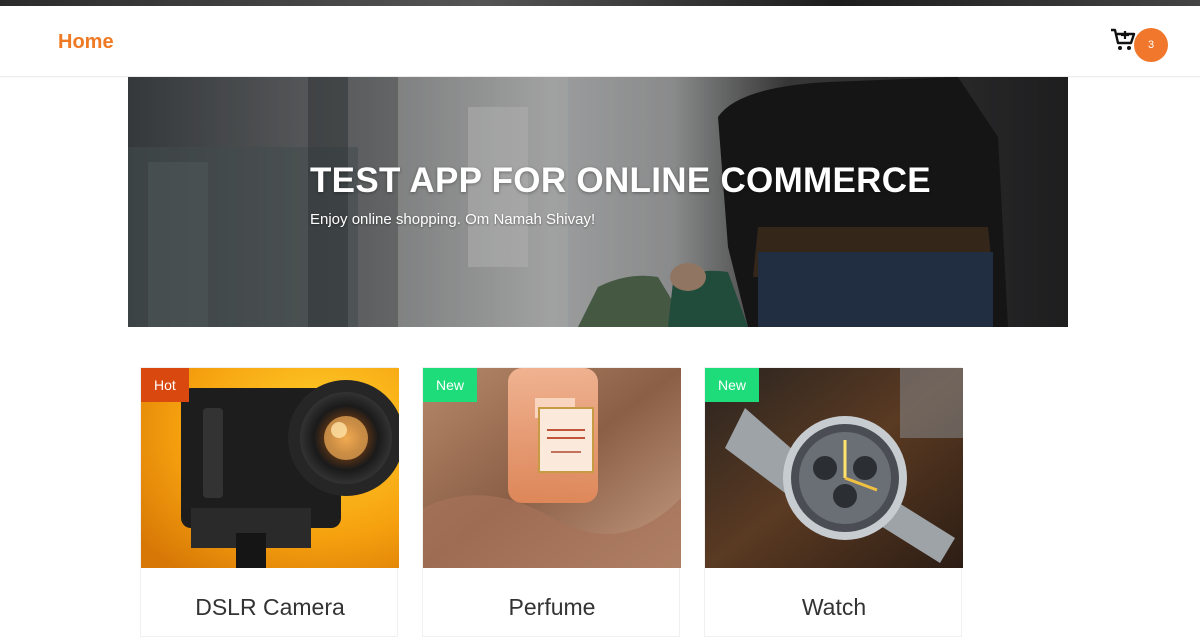 The image size is (1200, 637). What do you see at coordinates (270, 607) in the screenshot?
I see `product-title: DSLR Camera` at bounding box center [270, 607].